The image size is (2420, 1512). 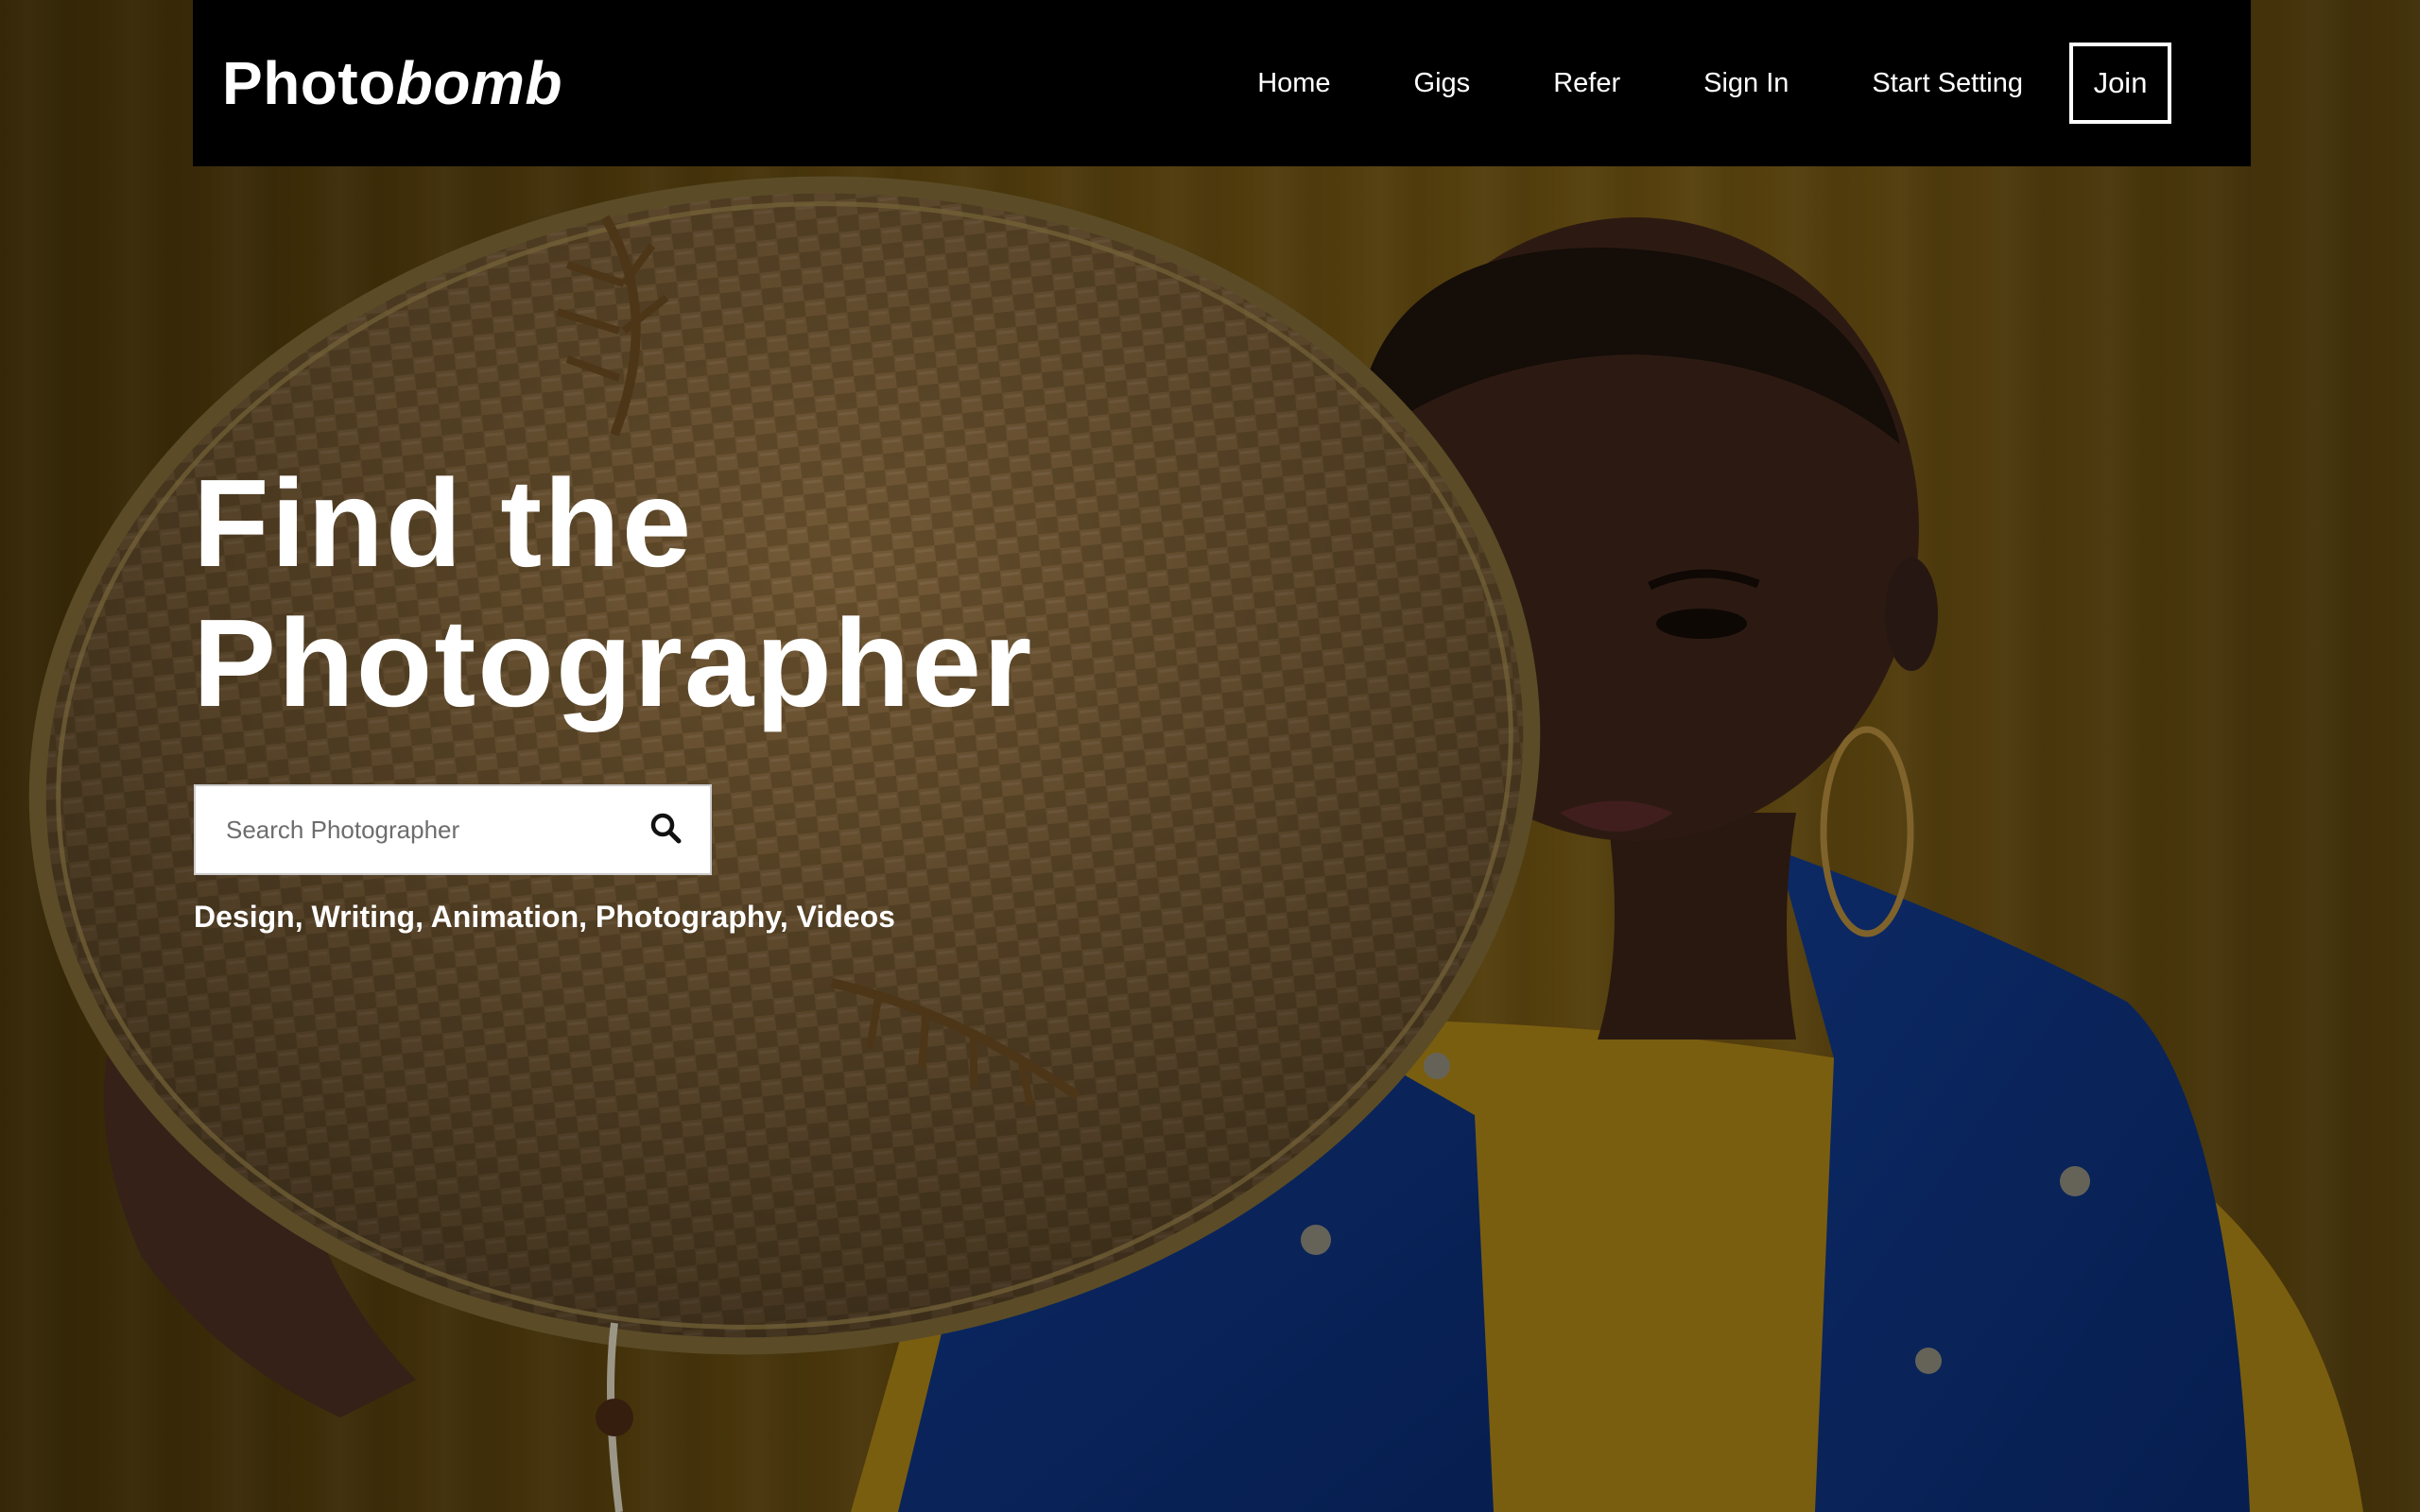 What do you see at coordinates (408, 829) in the screenshot?
I see `search-photographer-input` at bounding box center [408, 829].